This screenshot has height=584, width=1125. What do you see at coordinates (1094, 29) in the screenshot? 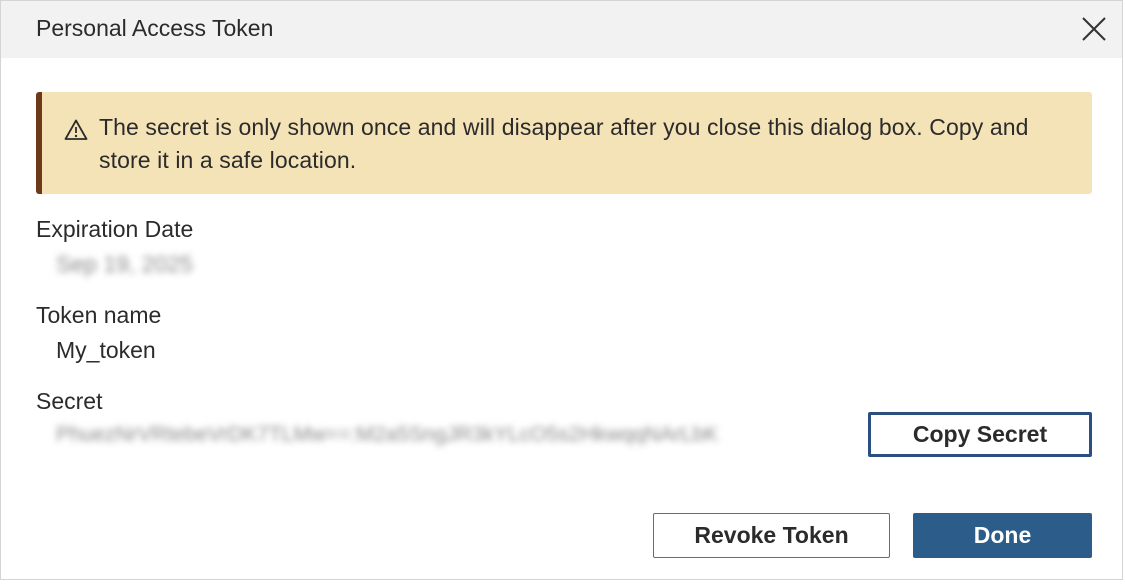
I see `close-icon` at bounding box center [1094, 29].